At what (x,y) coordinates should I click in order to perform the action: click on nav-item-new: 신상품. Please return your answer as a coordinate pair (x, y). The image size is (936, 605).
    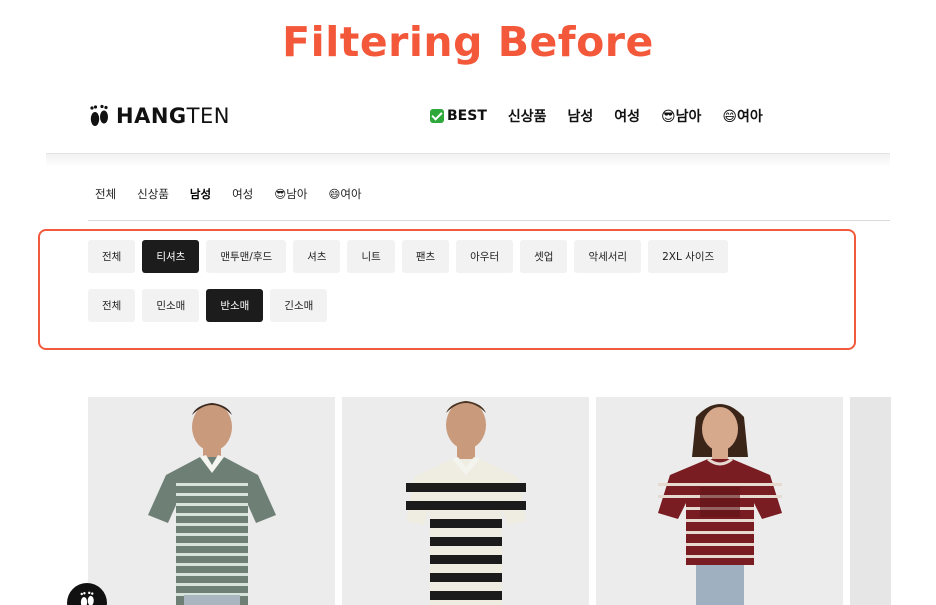
    Looking at the image, I should click on (527, 116).